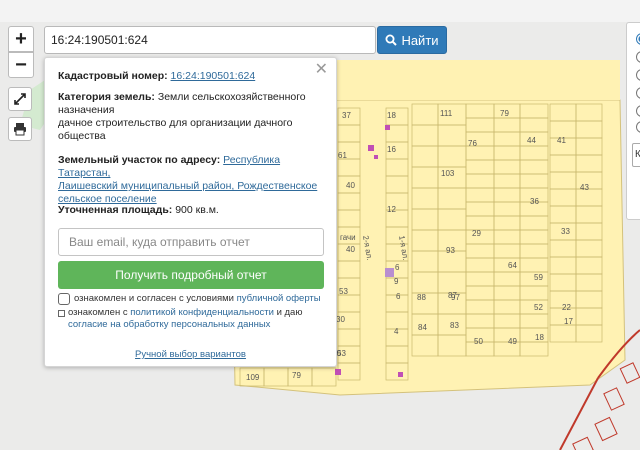 This screenshot has height=450, width=640. What do you see at coordinates (420, 40) in the screenshot?
I see `search-button-label: Найти` at bounding box center [420, 40].